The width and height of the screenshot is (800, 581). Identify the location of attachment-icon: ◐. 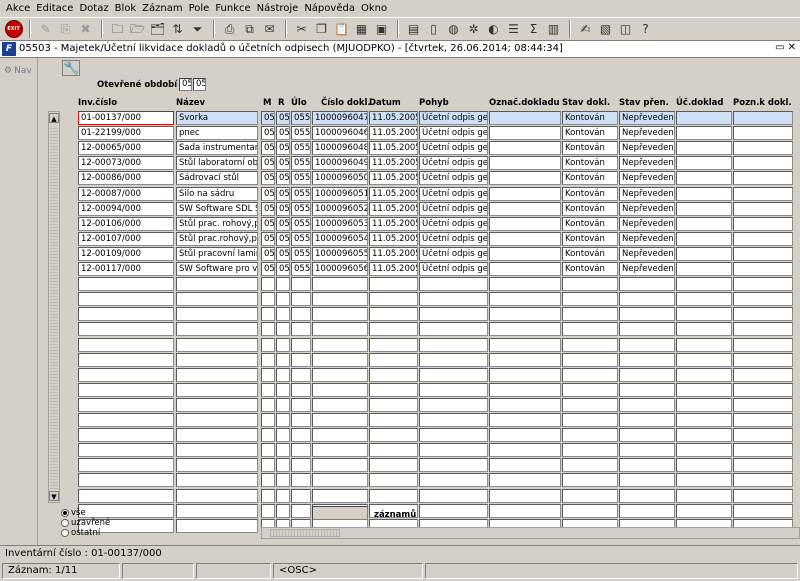
(493, 29).